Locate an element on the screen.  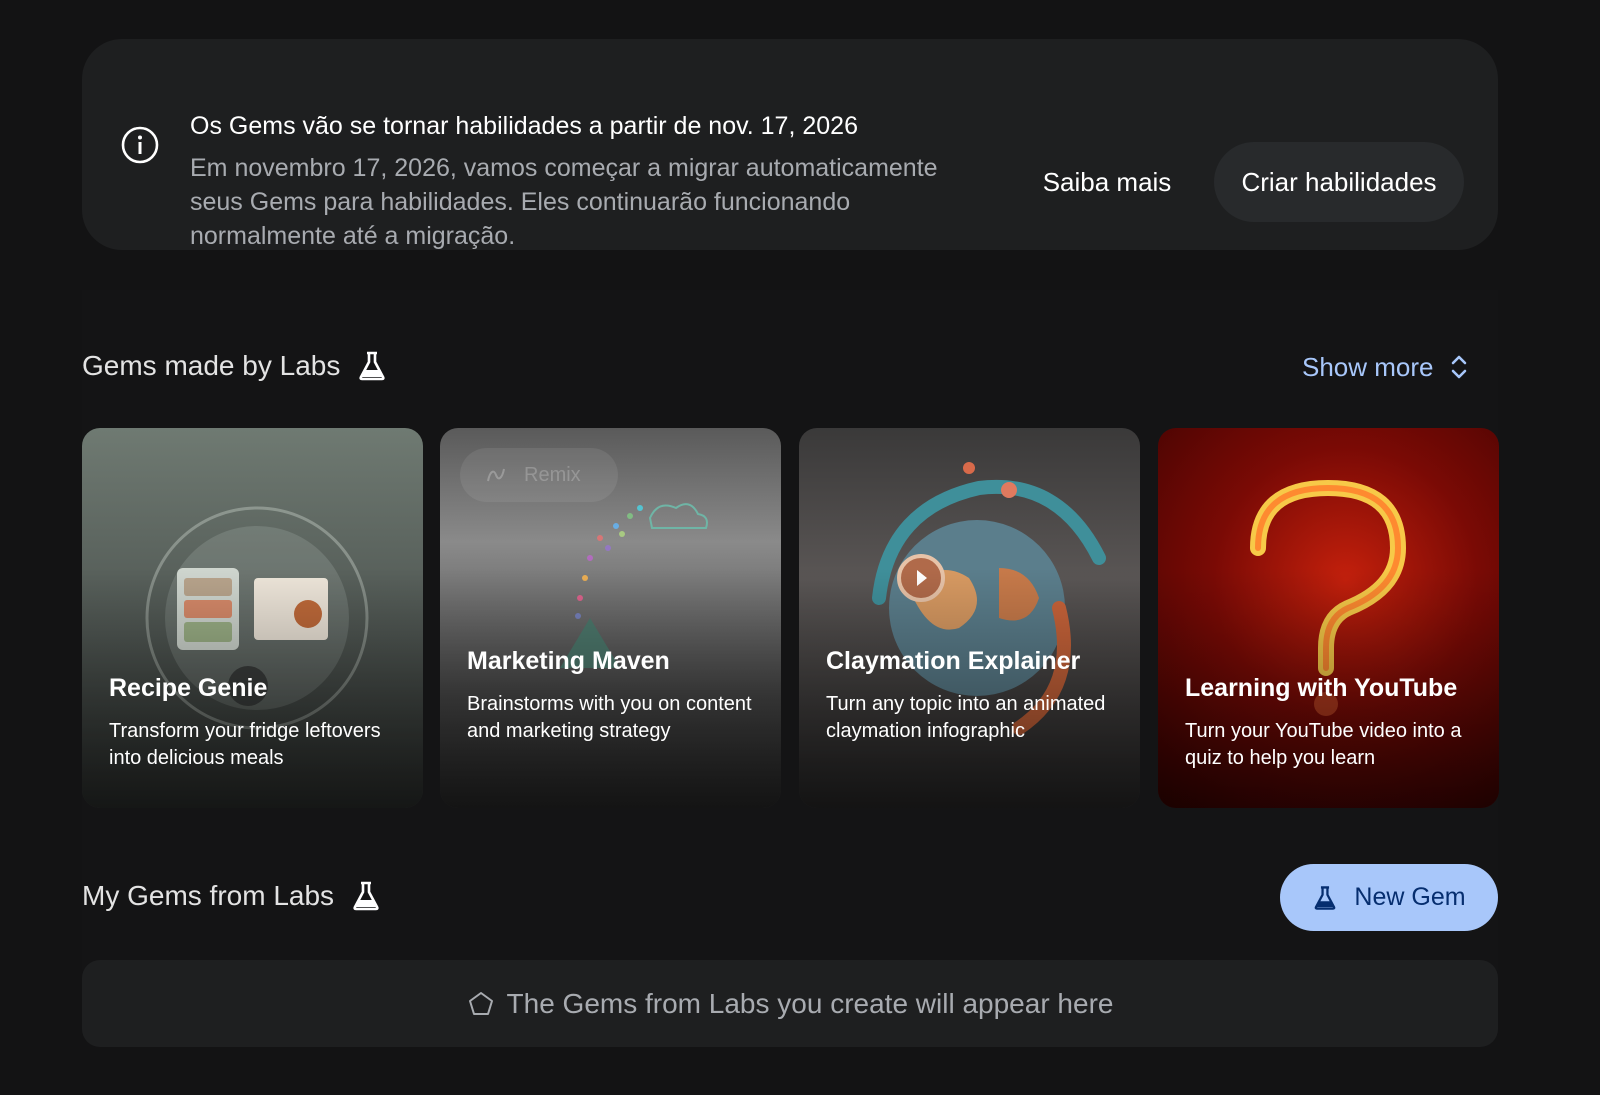
my-gems-title: My Gems from Labs is located at coordinates (208, 895).